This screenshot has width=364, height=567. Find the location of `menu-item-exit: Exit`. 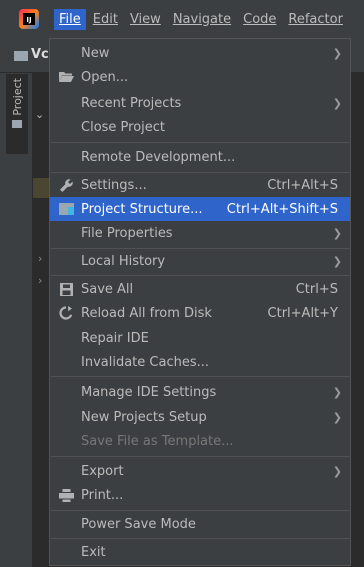

menu-item-exit: Exit is located at coordinates (200, 552).